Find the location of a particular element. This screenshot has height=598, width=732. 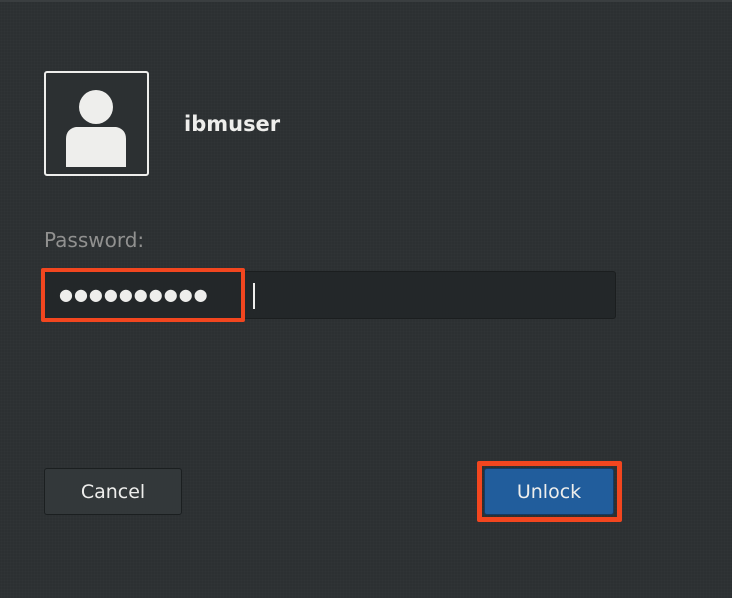

dialog-top-edge is located at coordinates (366, 1).